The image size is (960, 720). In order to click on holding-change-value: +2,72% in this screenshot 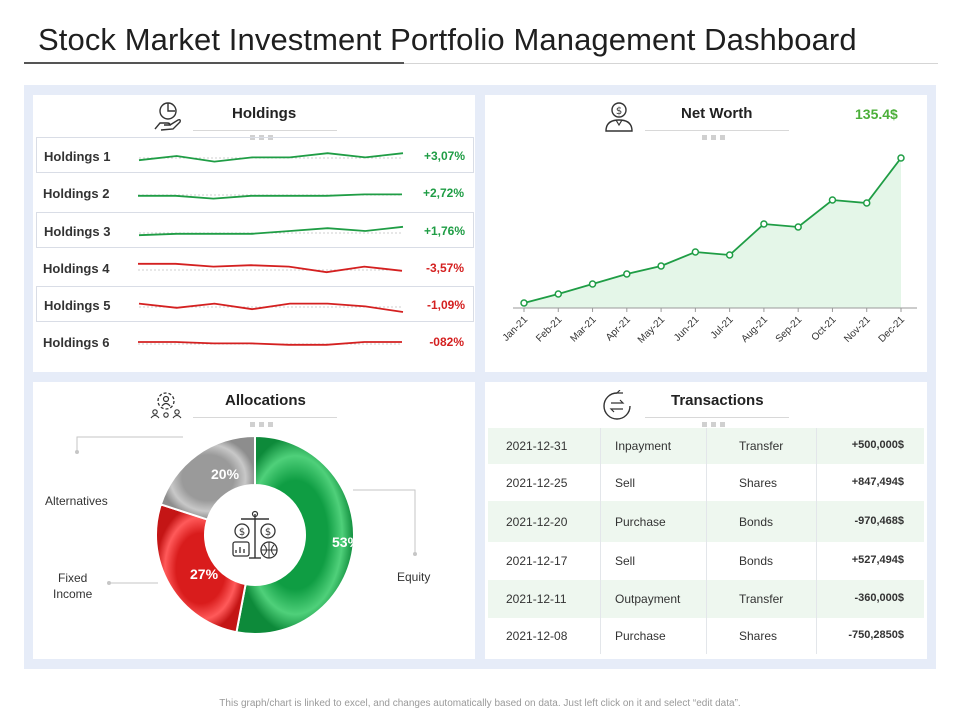, I will do `click(443, 193)`.